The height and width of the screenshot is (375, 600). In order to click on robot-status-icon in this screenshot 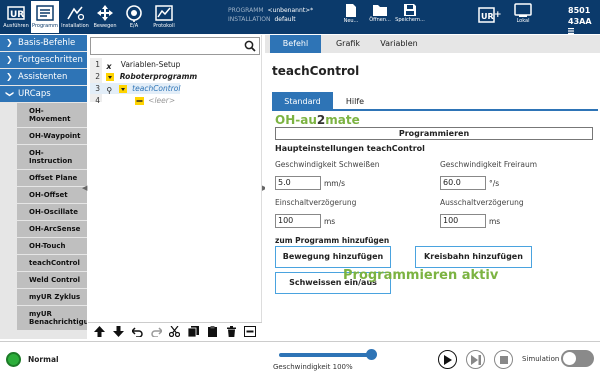, I will do `click(13, 359)`.